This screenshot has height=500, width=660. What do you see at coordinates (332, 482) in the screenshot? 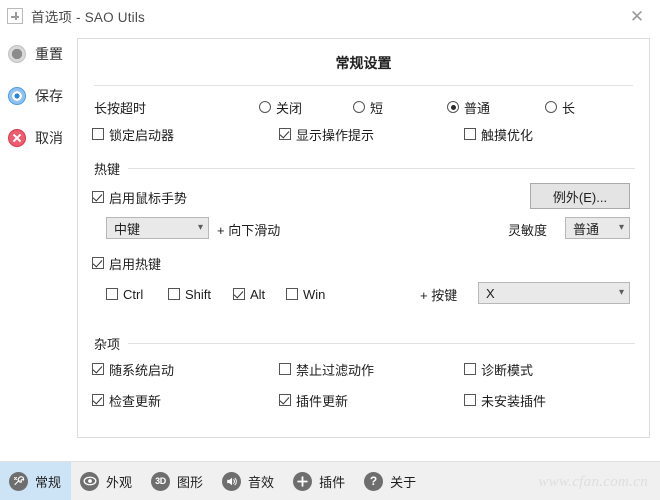
I see `tab-label: 插件` at bounding box center [332, 482].